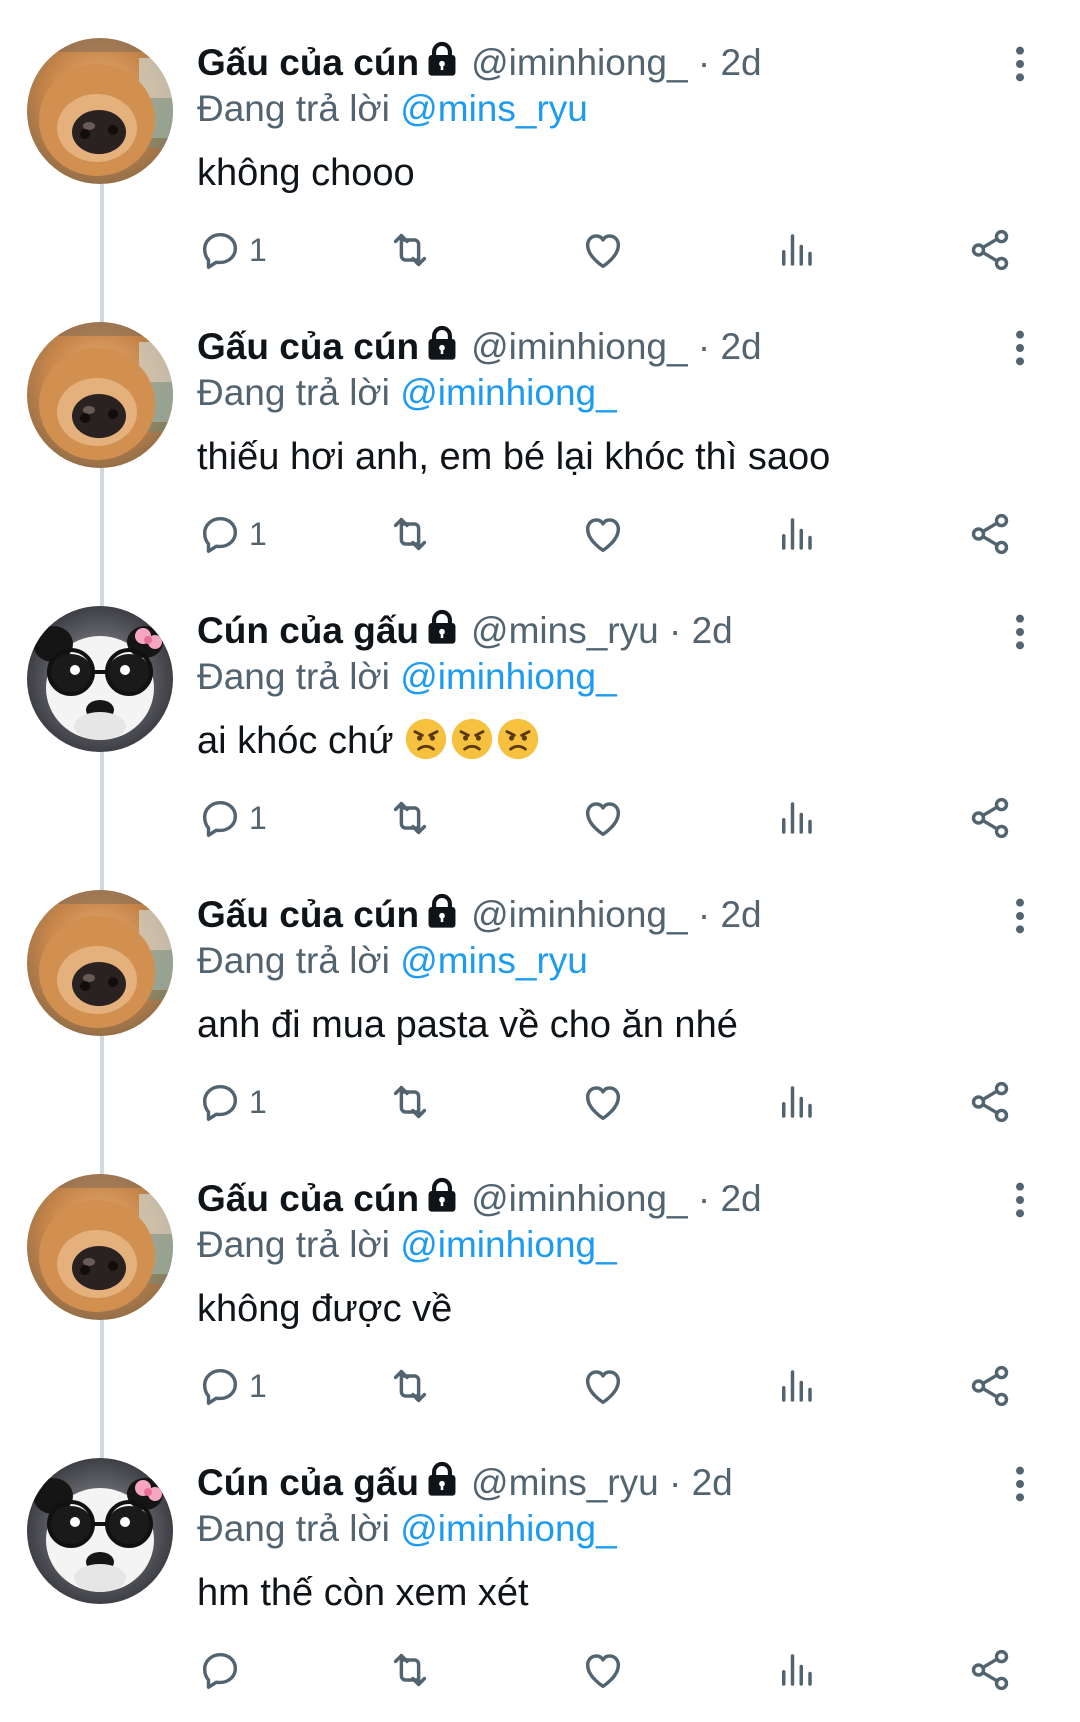 This screenshot has height=1722, width=1080. I want to click on dog-avatar-image, so click(100, 1247).